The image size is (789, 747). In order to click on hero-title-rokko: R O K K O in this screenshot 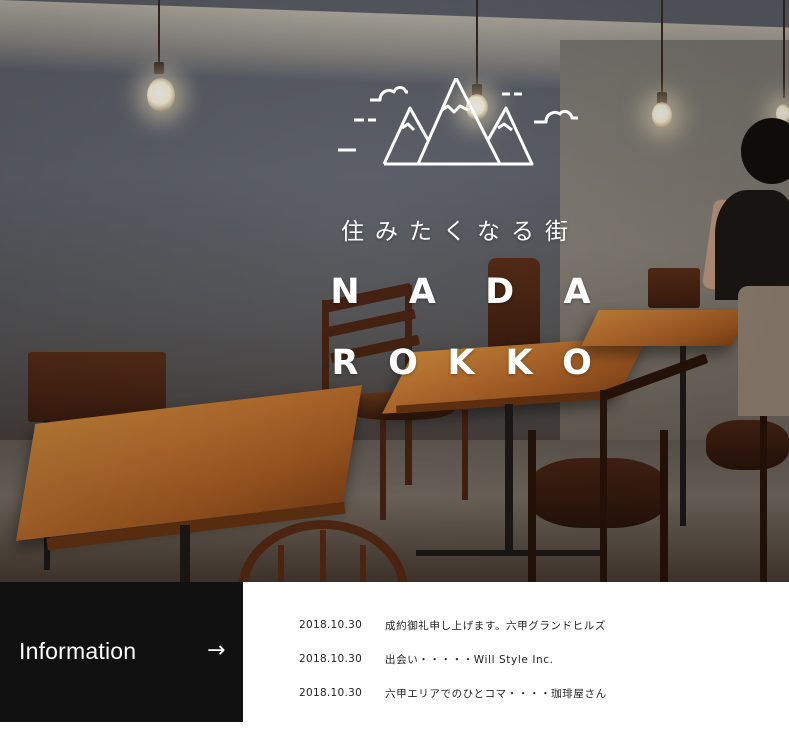, I will do `click(461, 363)`.